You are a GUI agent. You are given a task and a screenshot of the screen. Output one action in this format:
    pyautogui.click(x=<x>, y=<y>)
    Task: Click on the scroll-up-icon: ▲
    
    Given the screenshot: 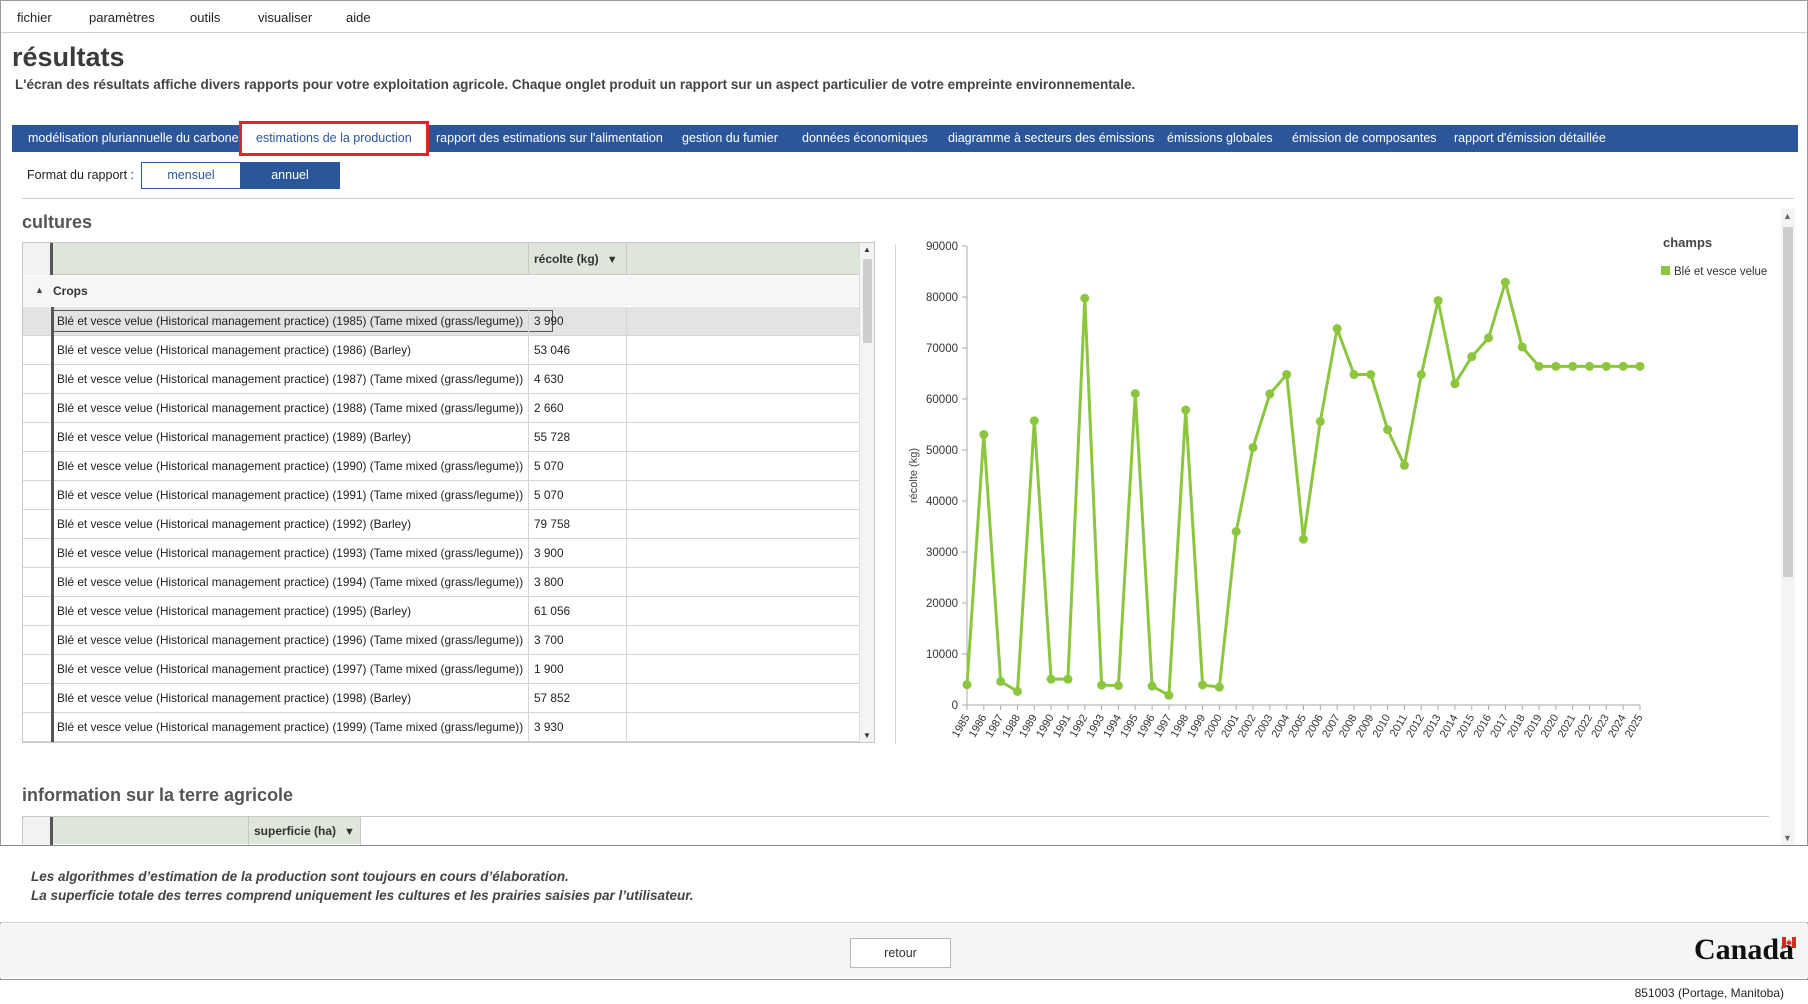 What is the action you would take?
    pyautogui.click(x=867, y=249)
    